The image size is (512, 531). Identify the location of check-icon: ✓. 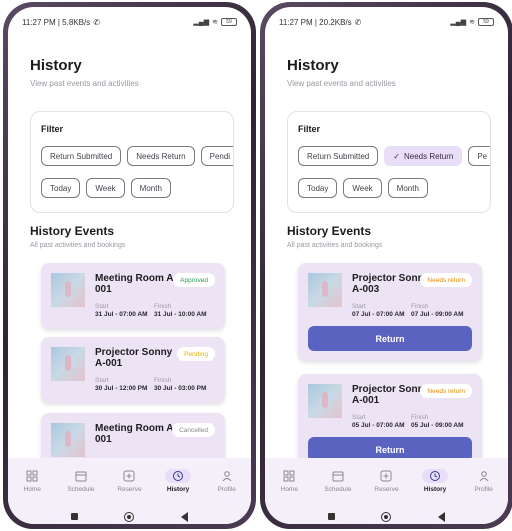
(396, 156).